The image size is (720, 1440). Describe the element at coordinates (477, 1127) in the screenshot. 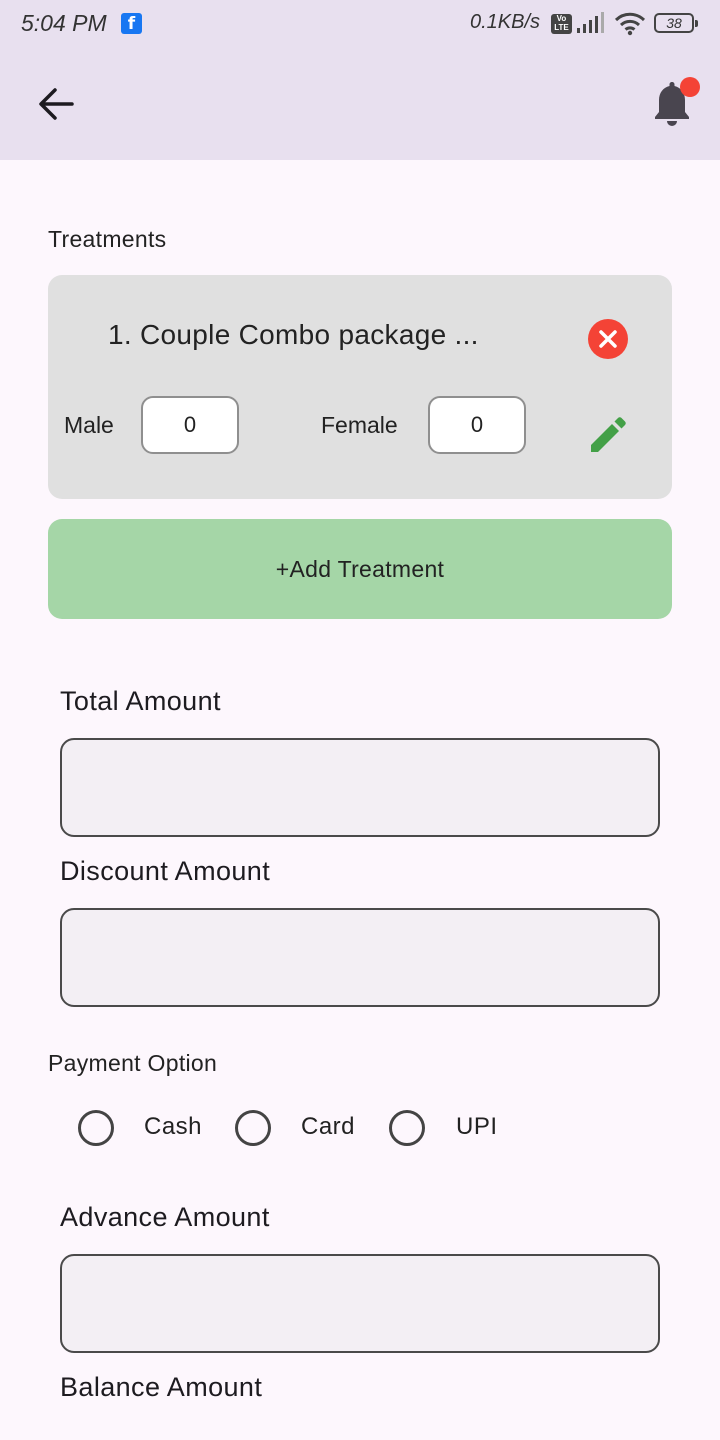

I see `radio-upi-label: UPI` at that location.